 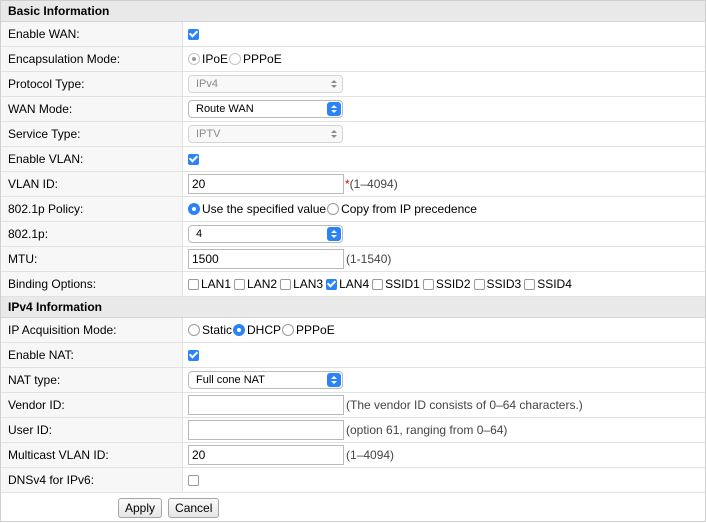 I want to click on basic-info-header: Basic Information, so click(x=353, y=11).